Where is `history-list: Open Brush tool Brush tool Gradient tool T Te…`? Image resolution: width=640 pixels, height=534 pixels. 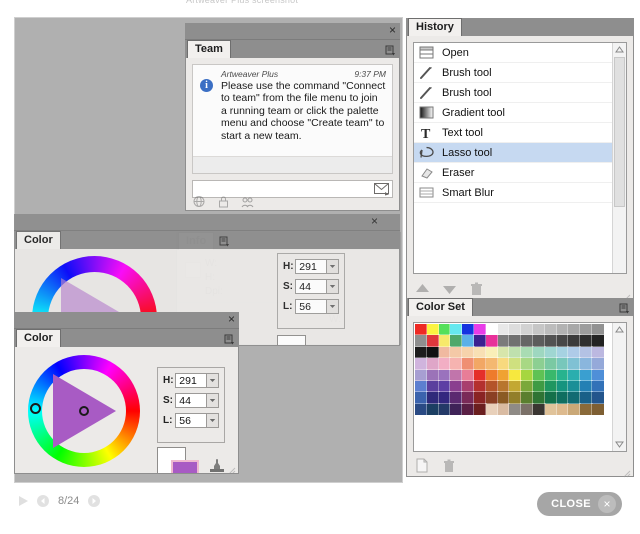 history-list: Open Brush tool Brush tool Gradient tool T Te… is located at coordinates (520, 158).